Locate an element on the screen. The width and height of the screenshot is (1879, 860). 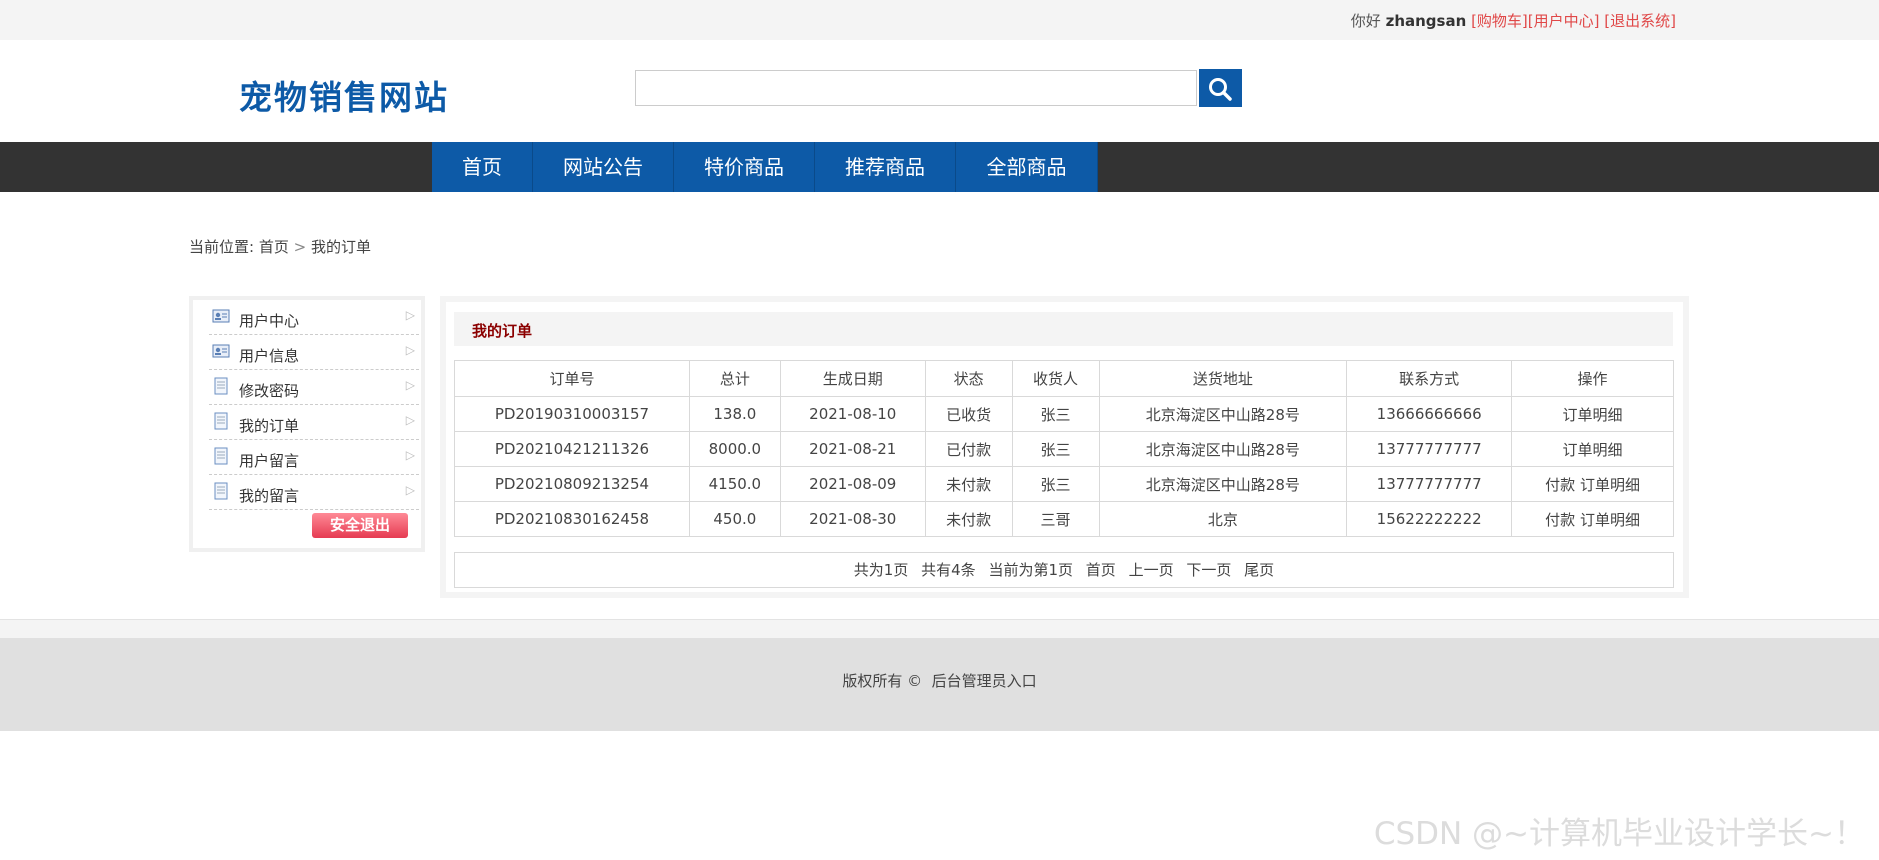
breadcrumb-prefix: 当前位置: is located at coordinates (222, 247).